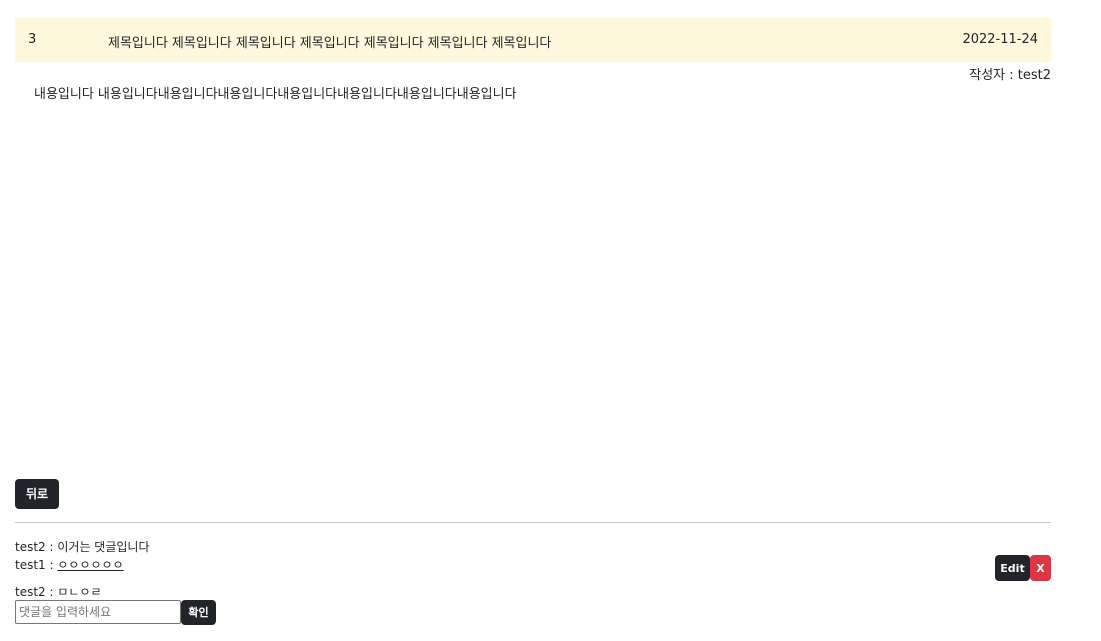 Image resolution: width=1101 pixels, height=641 pixels. I want to click on post-date: 2022-11-24, so click(1000, 39).